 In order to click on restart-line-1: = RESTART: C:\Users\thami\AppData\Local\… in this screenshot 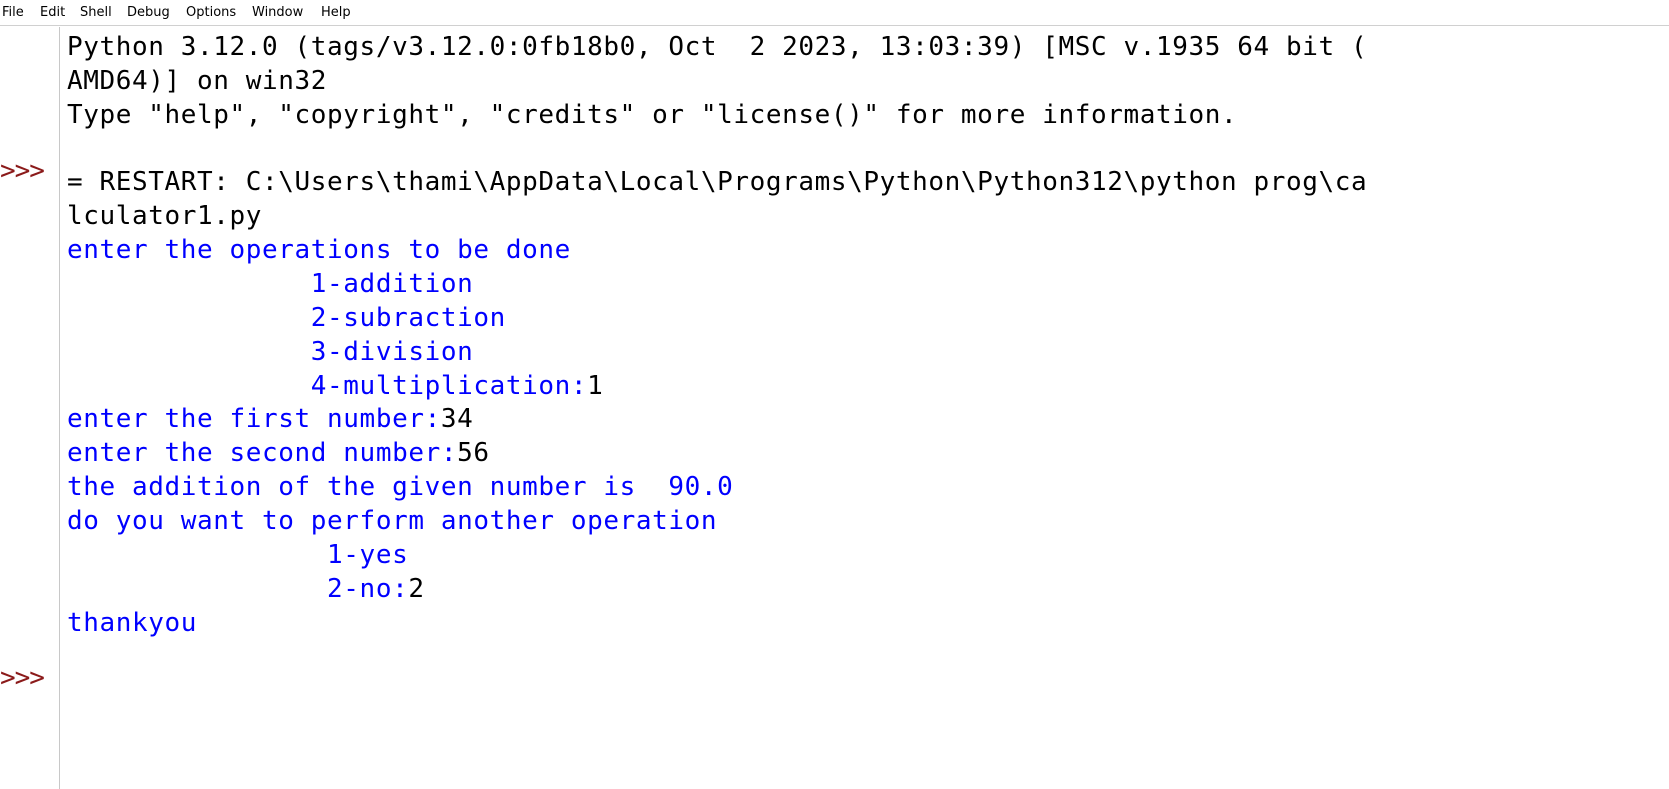, I will do `click(717, 182)`.